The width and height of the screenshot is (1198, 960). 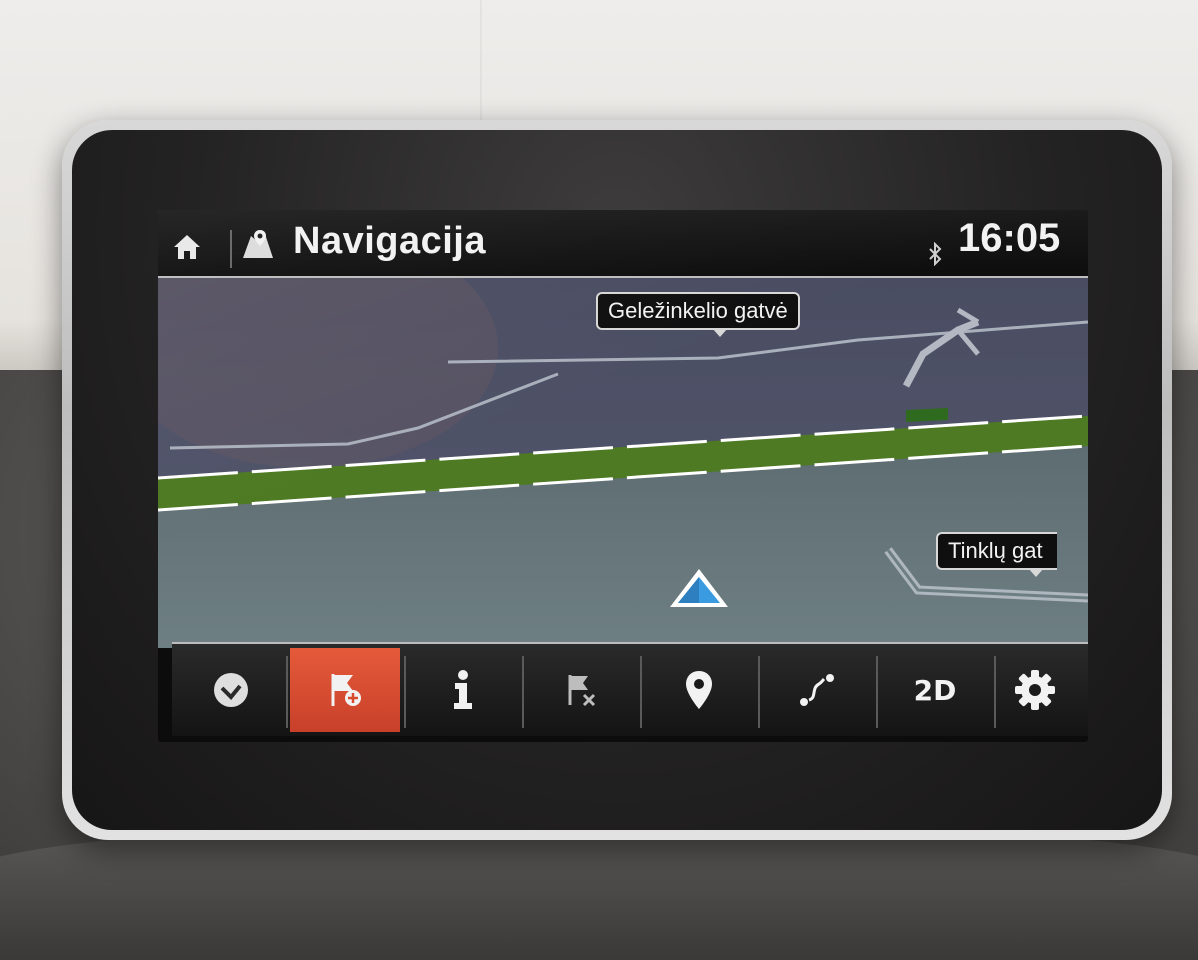 What do you see at coordinates (187, 247) in the screenshot?
I see `home-icon` at bounding box center [187, 247].